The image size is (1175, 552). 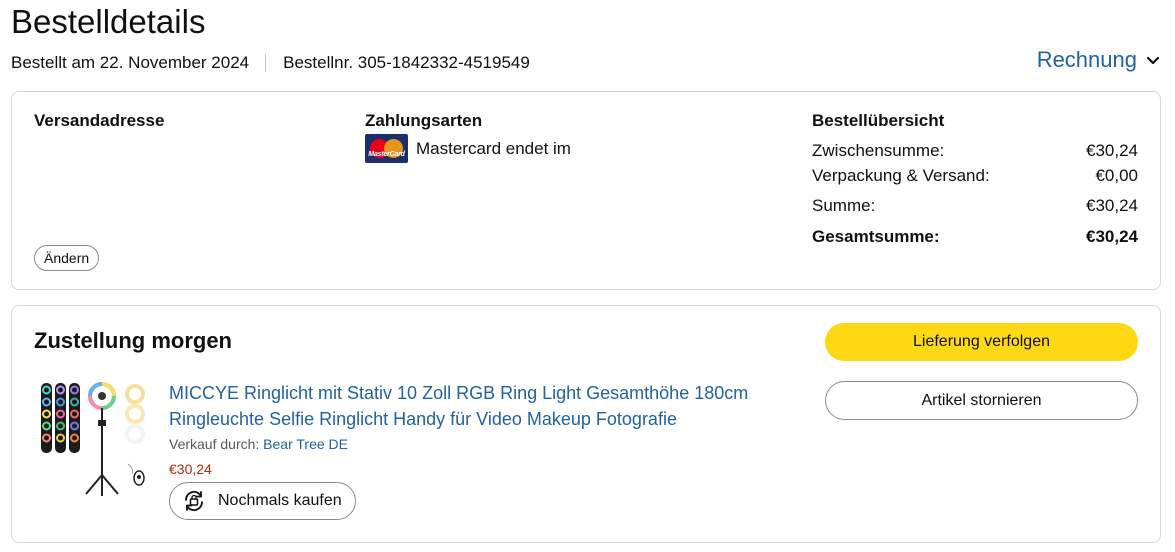 I want to click on buy-again-button: Nochmals kaufen, so click(x=262, y=501).